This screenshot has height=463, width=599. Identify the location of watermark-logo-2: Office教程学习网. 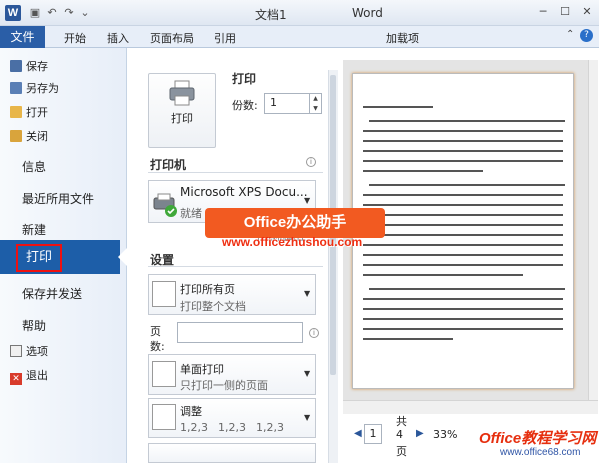
(538, 438).